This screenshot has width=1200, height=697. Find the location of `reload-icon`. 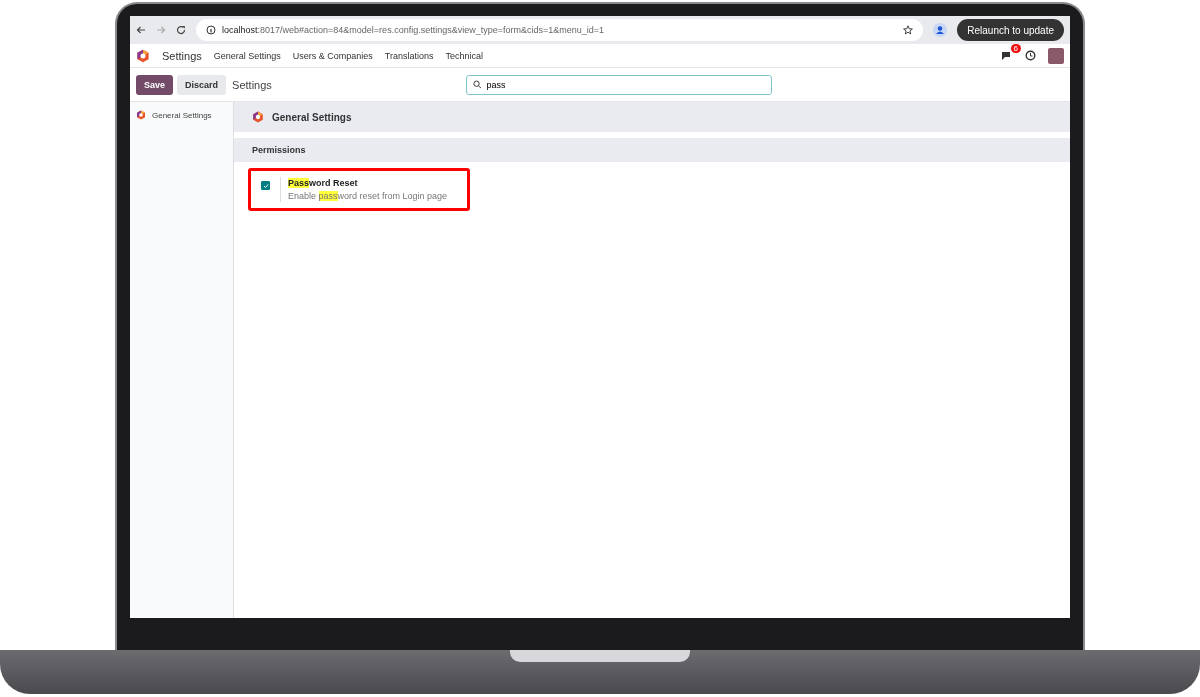

reload-icon is located at coordinates (181, 30).